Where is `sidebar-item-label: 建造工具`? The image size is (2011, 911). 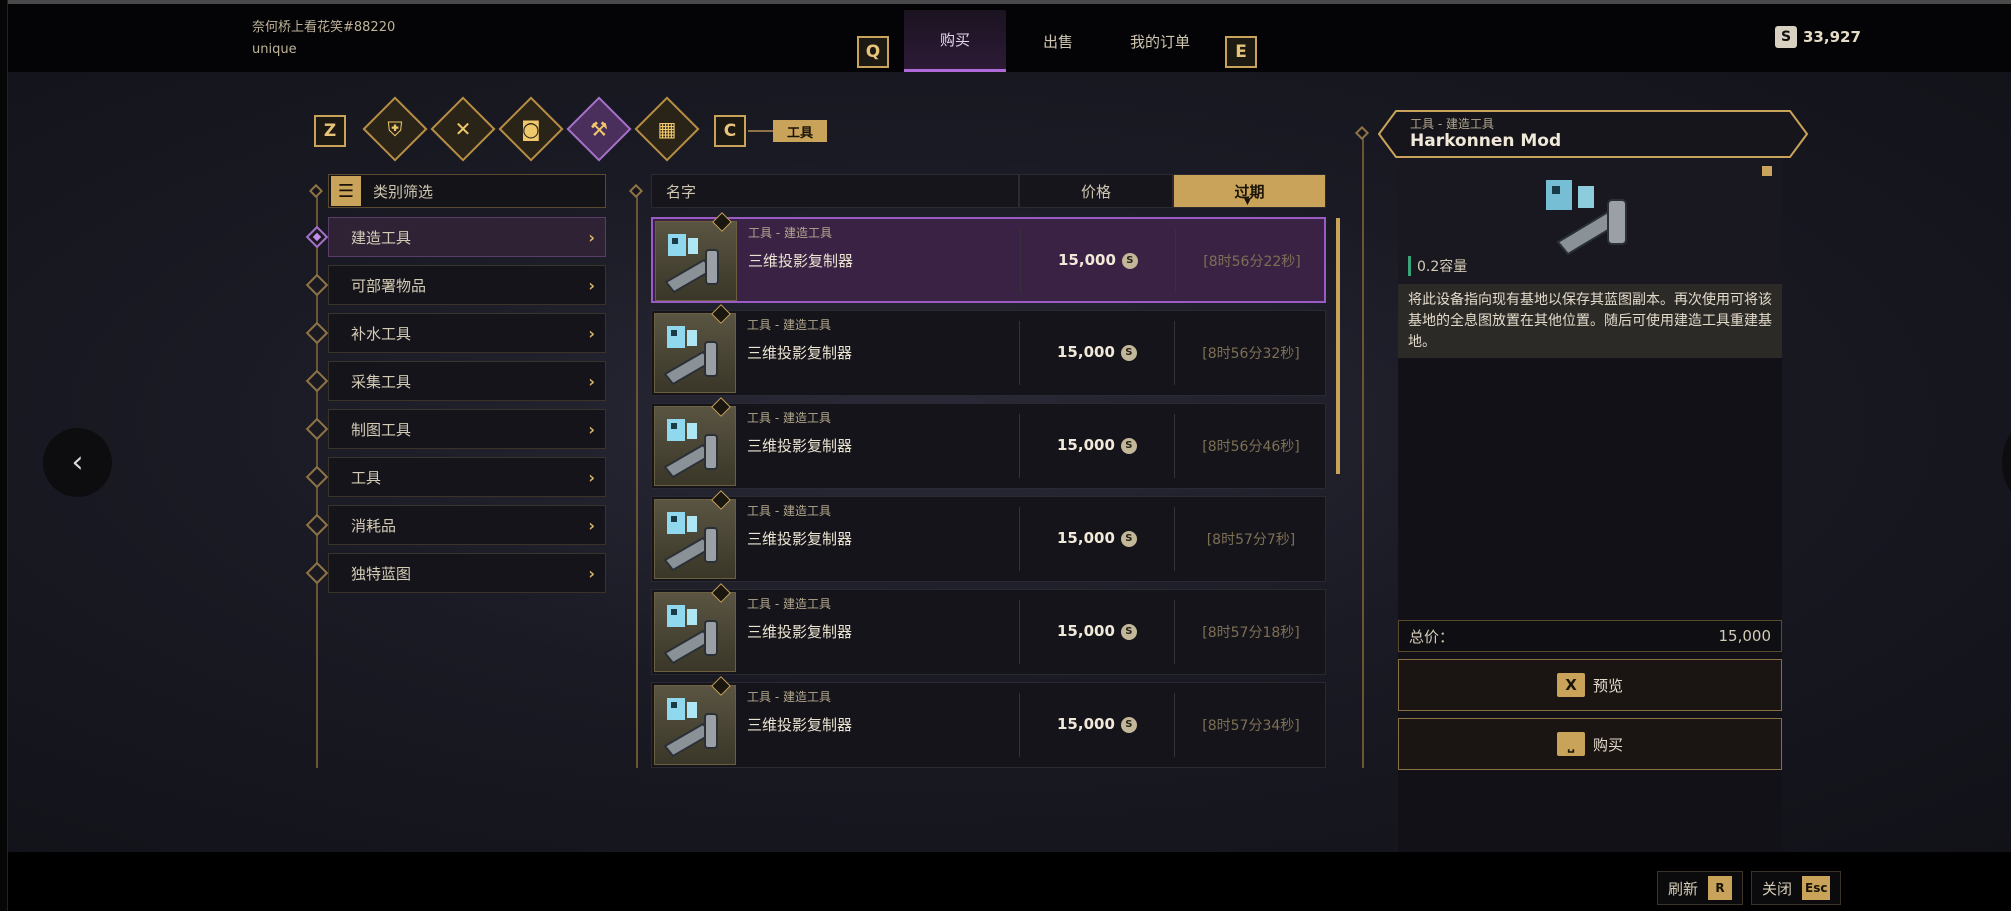
sidebar-item-label: 建造工具 is located at coordinates (381, 237).